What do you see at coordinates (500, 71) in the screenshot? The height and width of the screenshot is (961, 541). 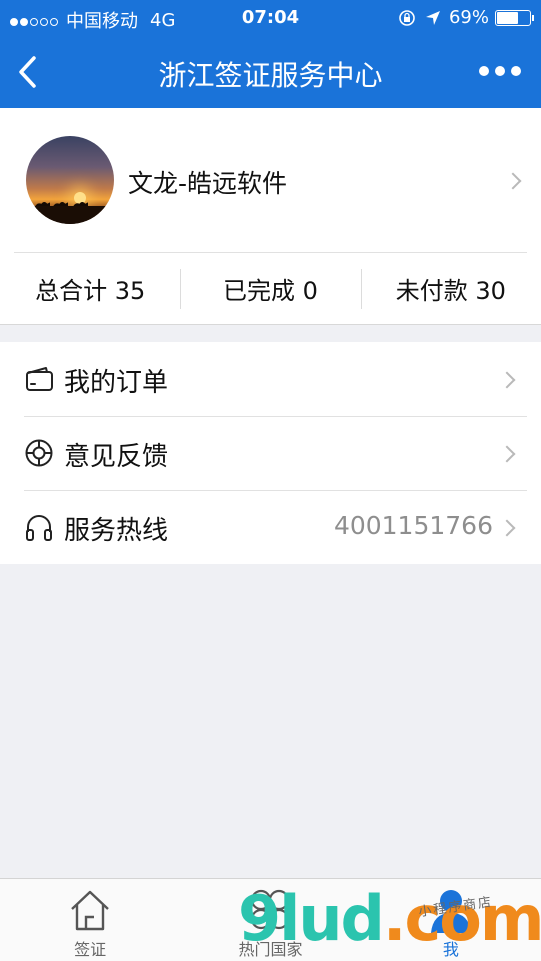 I see `more-dots-icon` at bounding box center [500, 71].